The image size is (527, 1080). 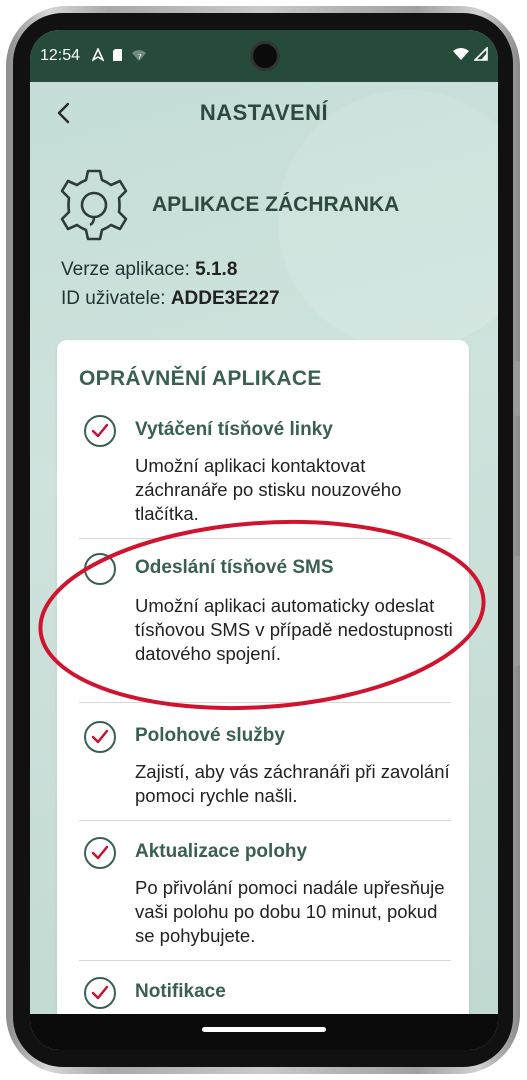 What do you see at coordinates (517, 611) in the screenshot?
I see `power-button` at bounding box center [517, 611].